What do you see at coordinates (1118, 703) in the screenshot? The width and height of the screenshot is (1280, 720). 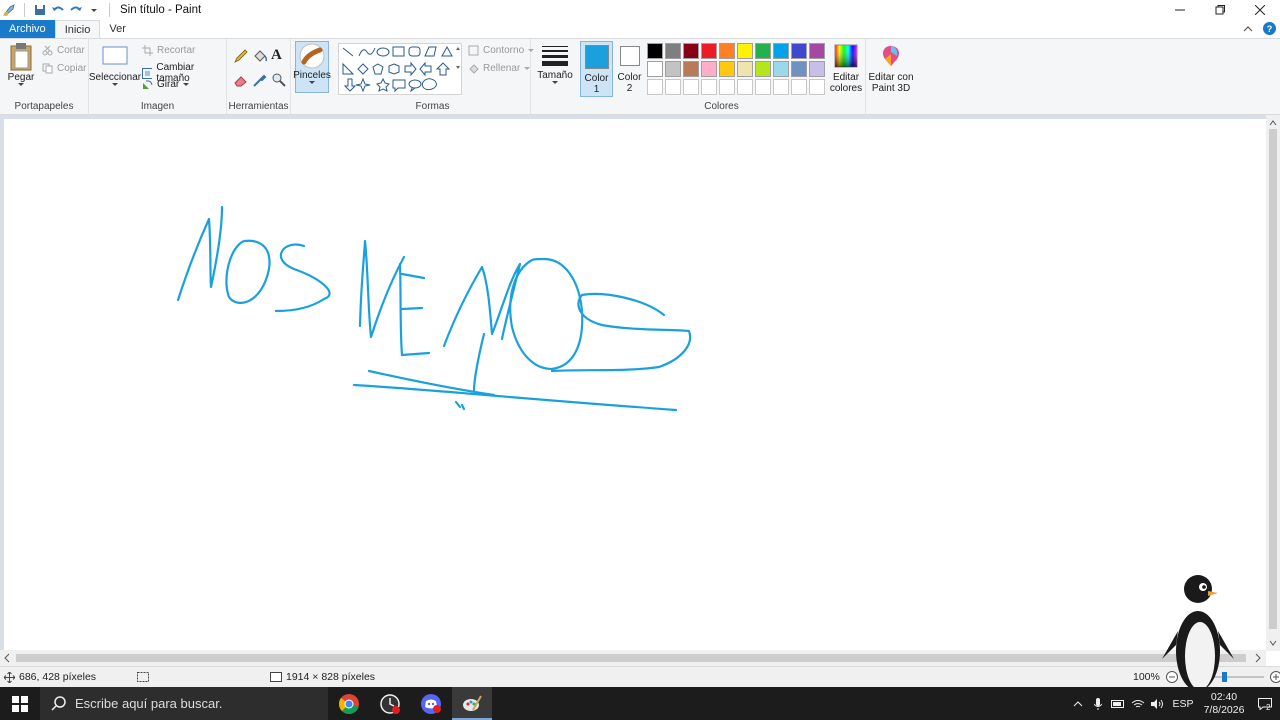 I see `battery-icon` at bounding box center [1118, 703].